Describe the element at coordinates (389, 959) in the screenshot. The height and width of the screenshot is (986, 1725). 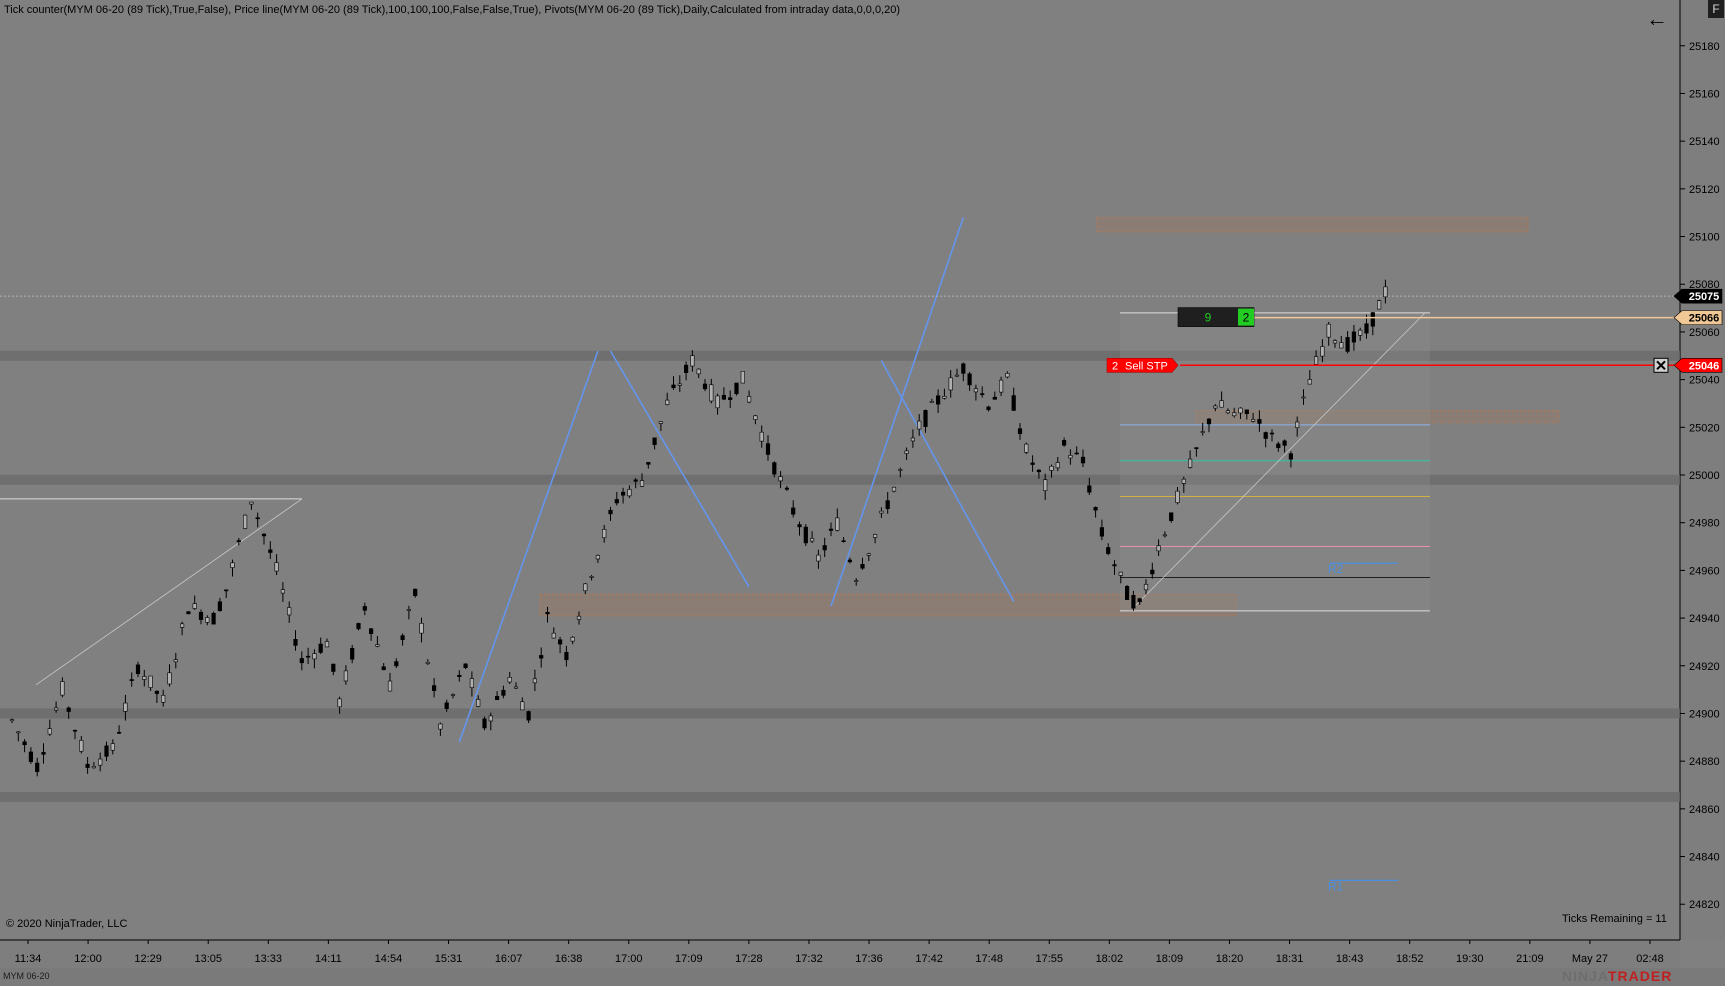
I see `x-tick-label: 14:54` at that location.